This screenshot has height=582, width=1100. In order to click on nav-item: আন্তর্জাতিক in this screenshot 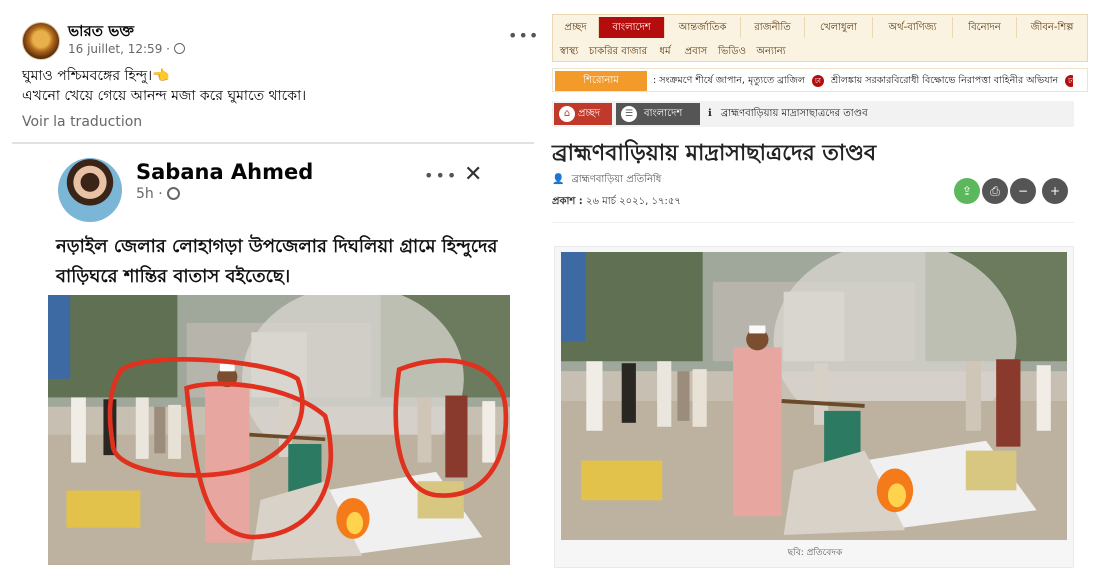, I will do `click(703, 27)`.